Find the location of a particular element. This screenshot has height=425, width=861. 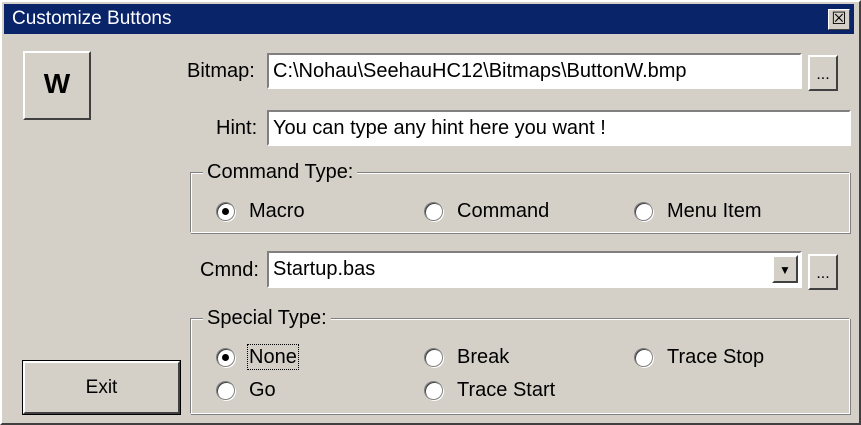

radio-menu-item: Menu Item is located at coordinates (697, 211).